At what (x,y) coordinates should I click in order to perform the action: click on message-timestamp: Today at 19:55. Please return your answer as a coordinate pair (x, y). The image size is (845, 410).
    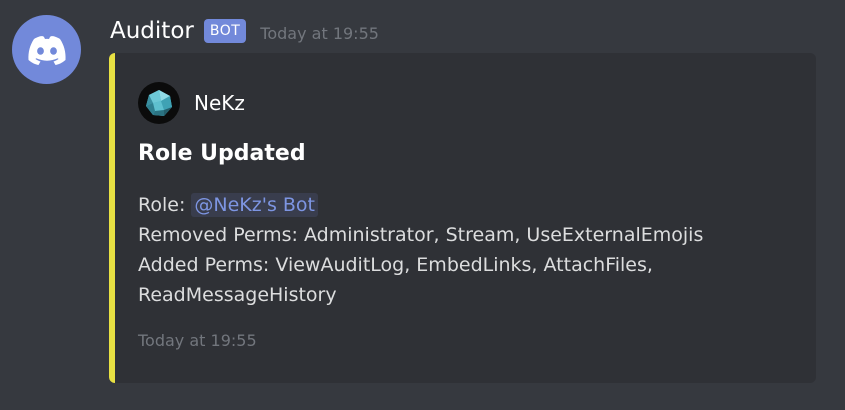
    Looking at the image, I should click on (319, 33).